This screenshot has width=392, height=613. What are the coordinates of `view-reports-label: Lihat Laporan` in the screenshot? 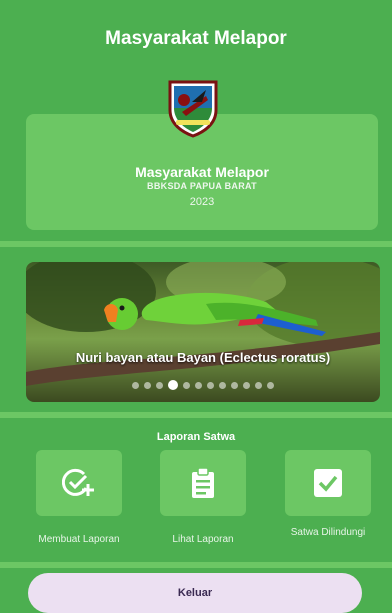 It's located at (203, 539).